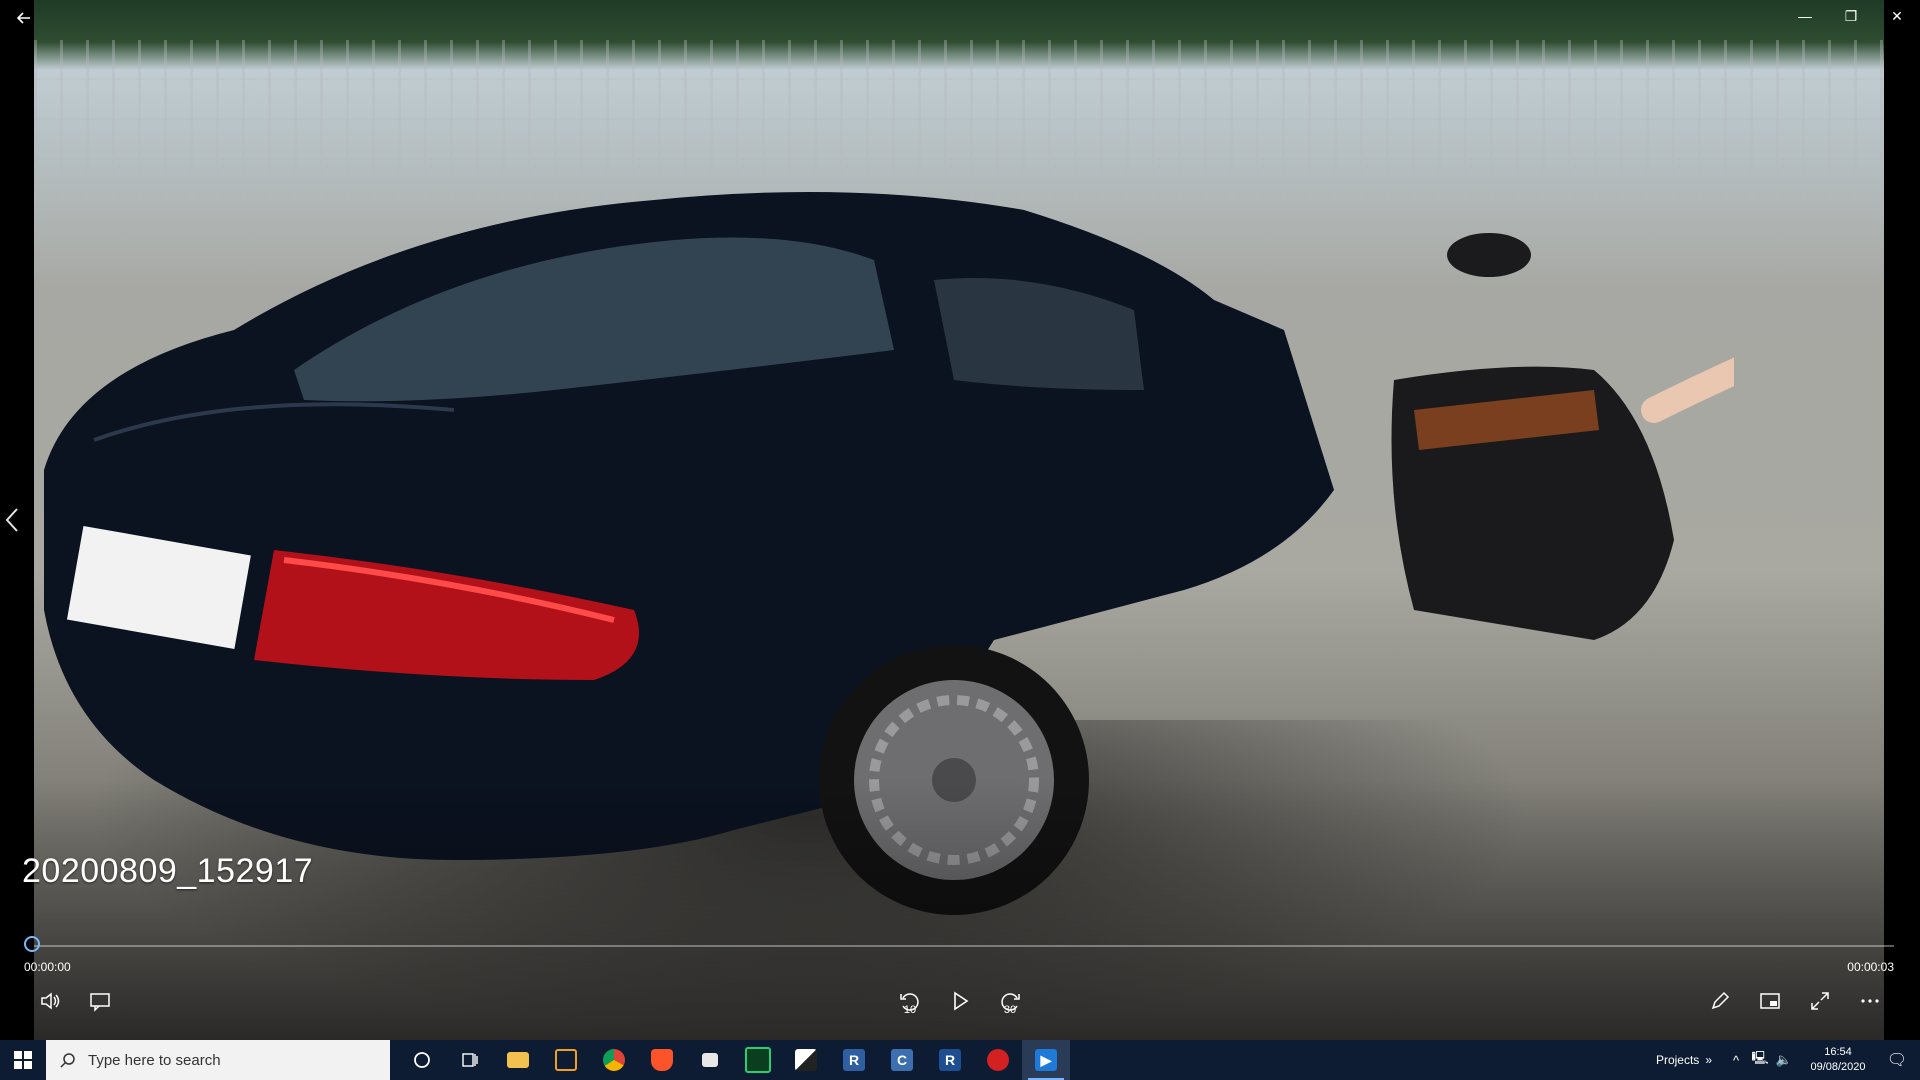 The image size is (1920, 1080). I want to click on volume-button, so click(50, 1002).